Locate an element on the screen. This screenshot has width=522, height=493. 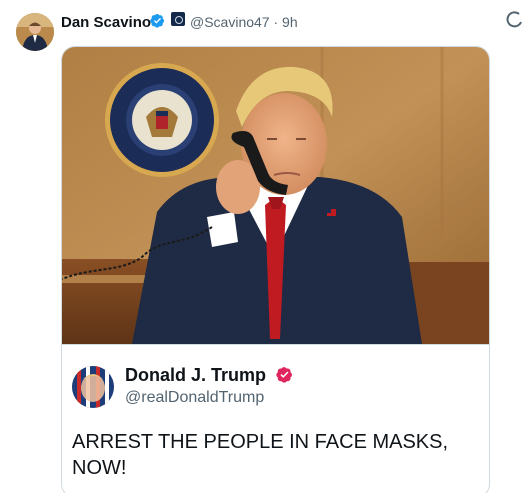
quoted-author-avatar is located at coordinates (93, 387).